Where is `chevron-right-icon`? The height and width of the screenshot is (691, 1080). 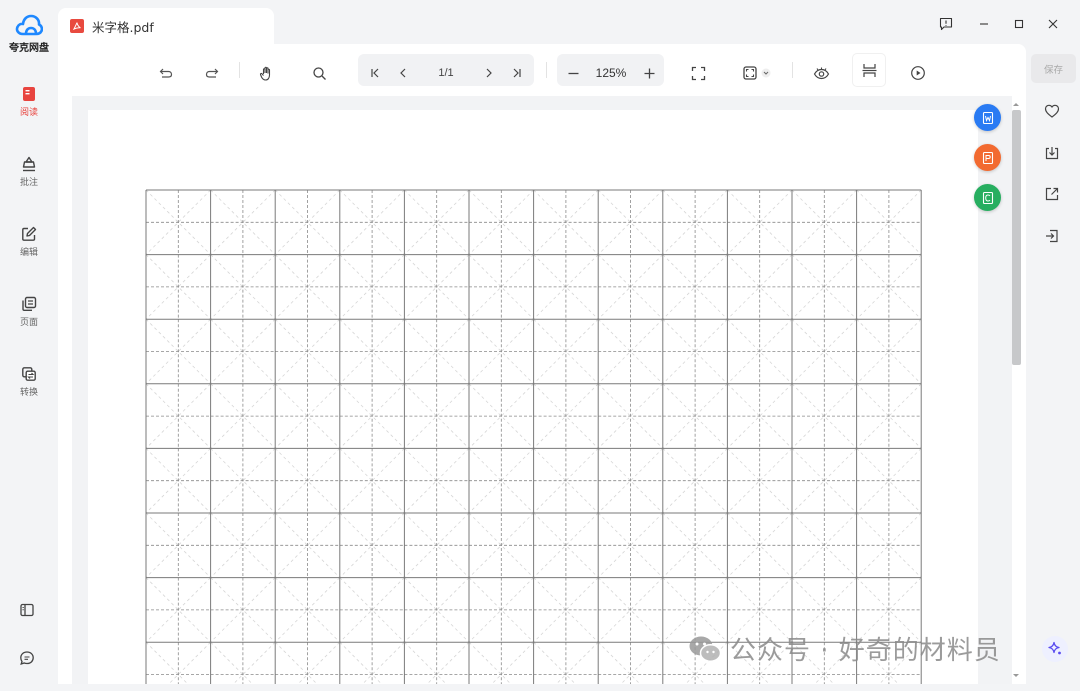
chevron-right-icon is located at coordinates (489, 73).